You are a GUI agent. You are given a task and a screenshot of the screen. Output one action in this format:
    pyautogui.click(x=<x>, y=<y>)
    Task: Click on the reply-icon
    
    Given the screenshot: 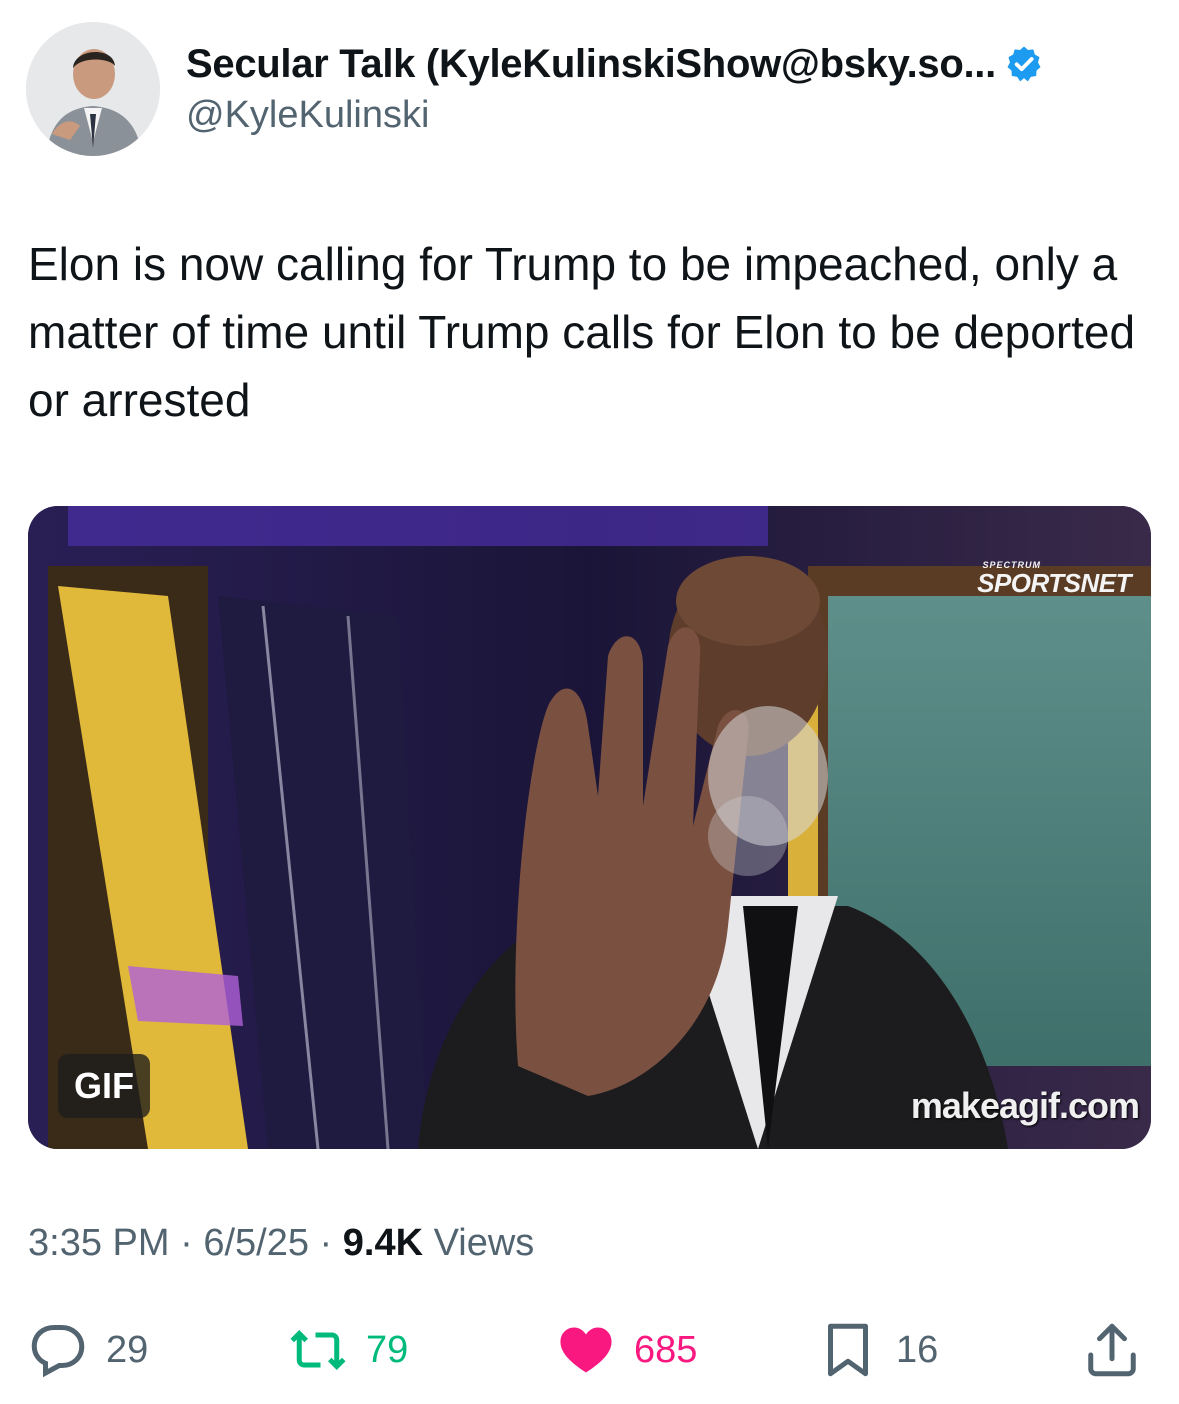 What is the action you would take?
    pyautogui.click(x=58, y=1351)
    